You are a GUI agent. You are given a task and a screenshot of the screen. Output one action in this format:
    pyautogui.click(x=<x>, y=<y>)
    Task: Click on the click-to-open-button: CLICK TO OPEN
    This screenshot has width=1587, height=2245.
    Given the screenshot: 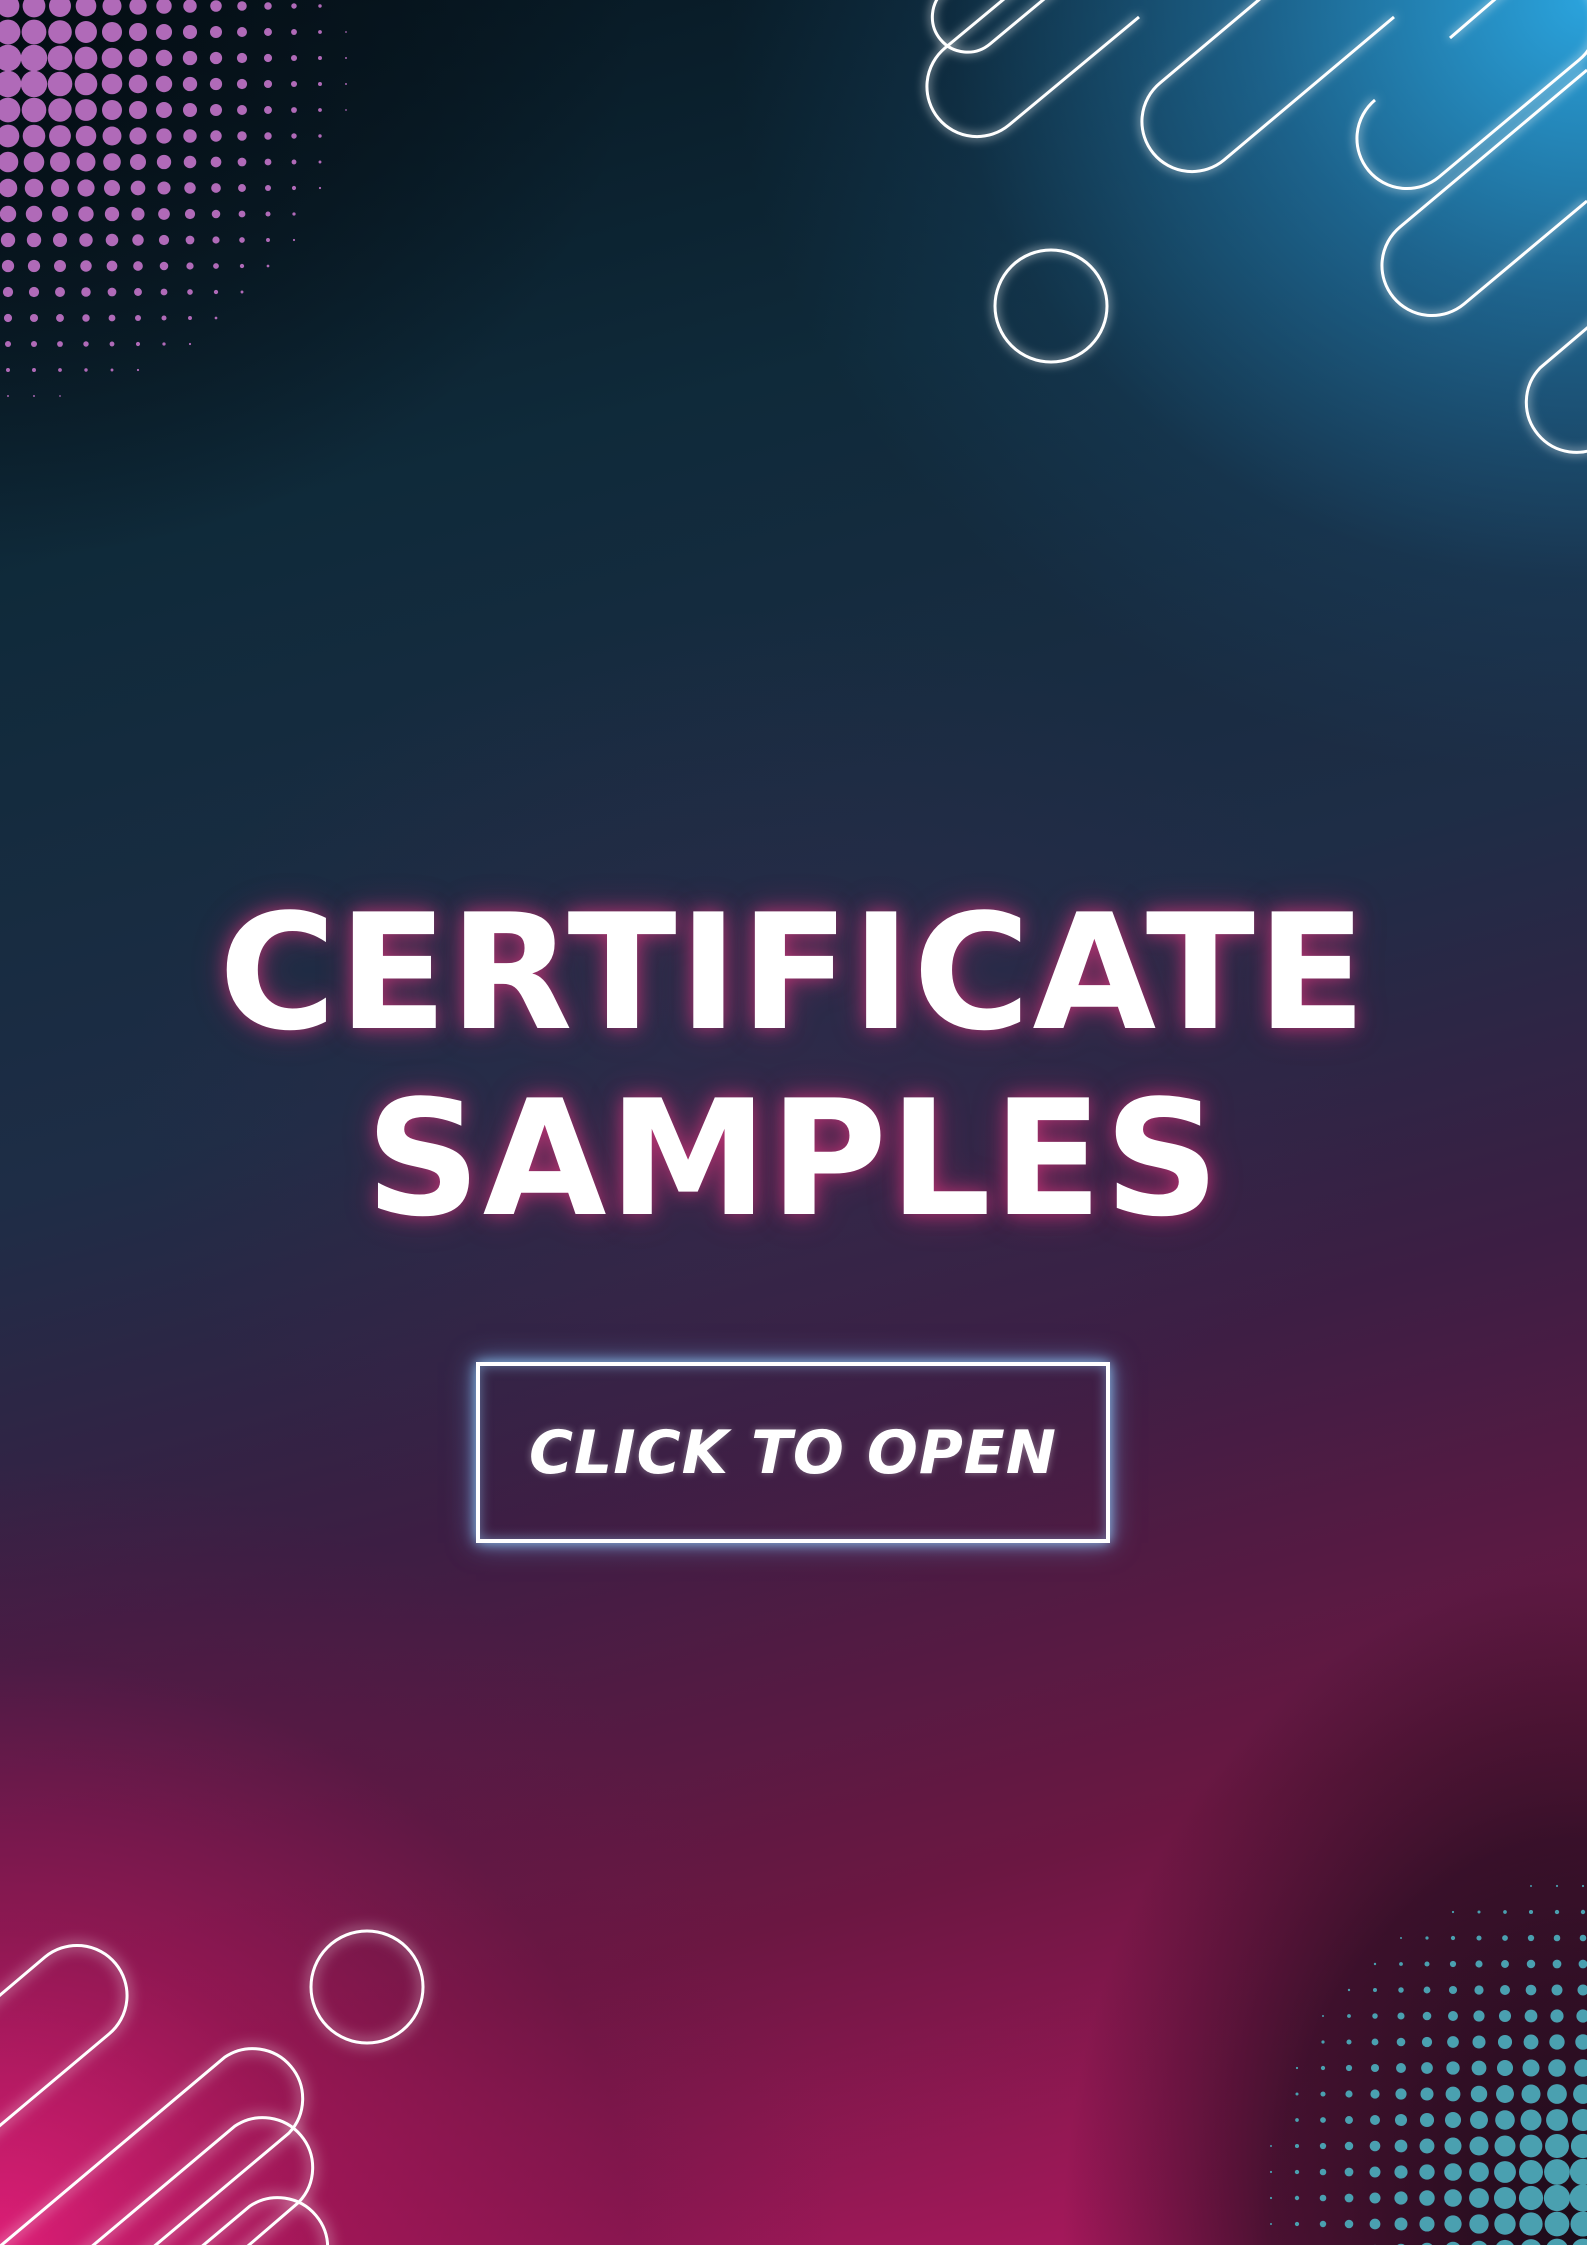 What is the action you would take?
    pyautogui.click(x=793, y=1452)
    